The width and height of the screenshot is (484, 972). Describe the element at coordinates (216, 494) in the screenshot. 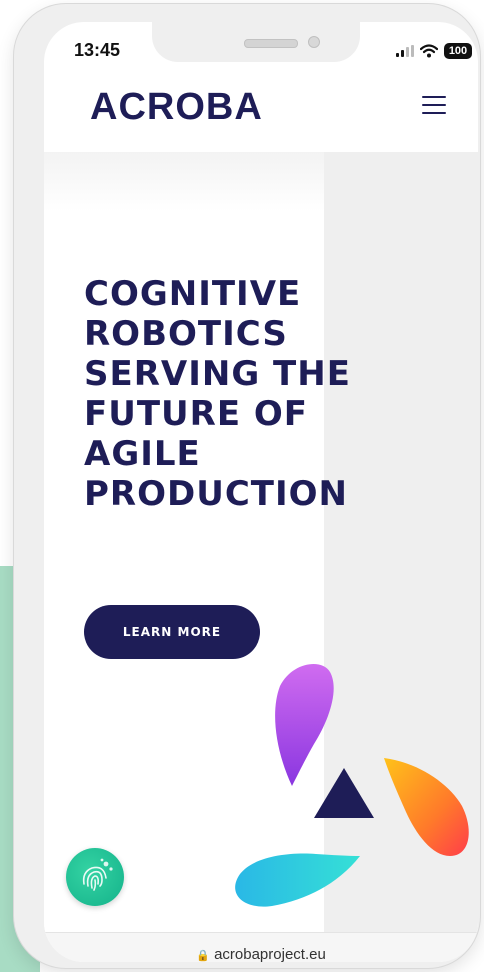

I see `headline-line: PRODUCTION` at that location.